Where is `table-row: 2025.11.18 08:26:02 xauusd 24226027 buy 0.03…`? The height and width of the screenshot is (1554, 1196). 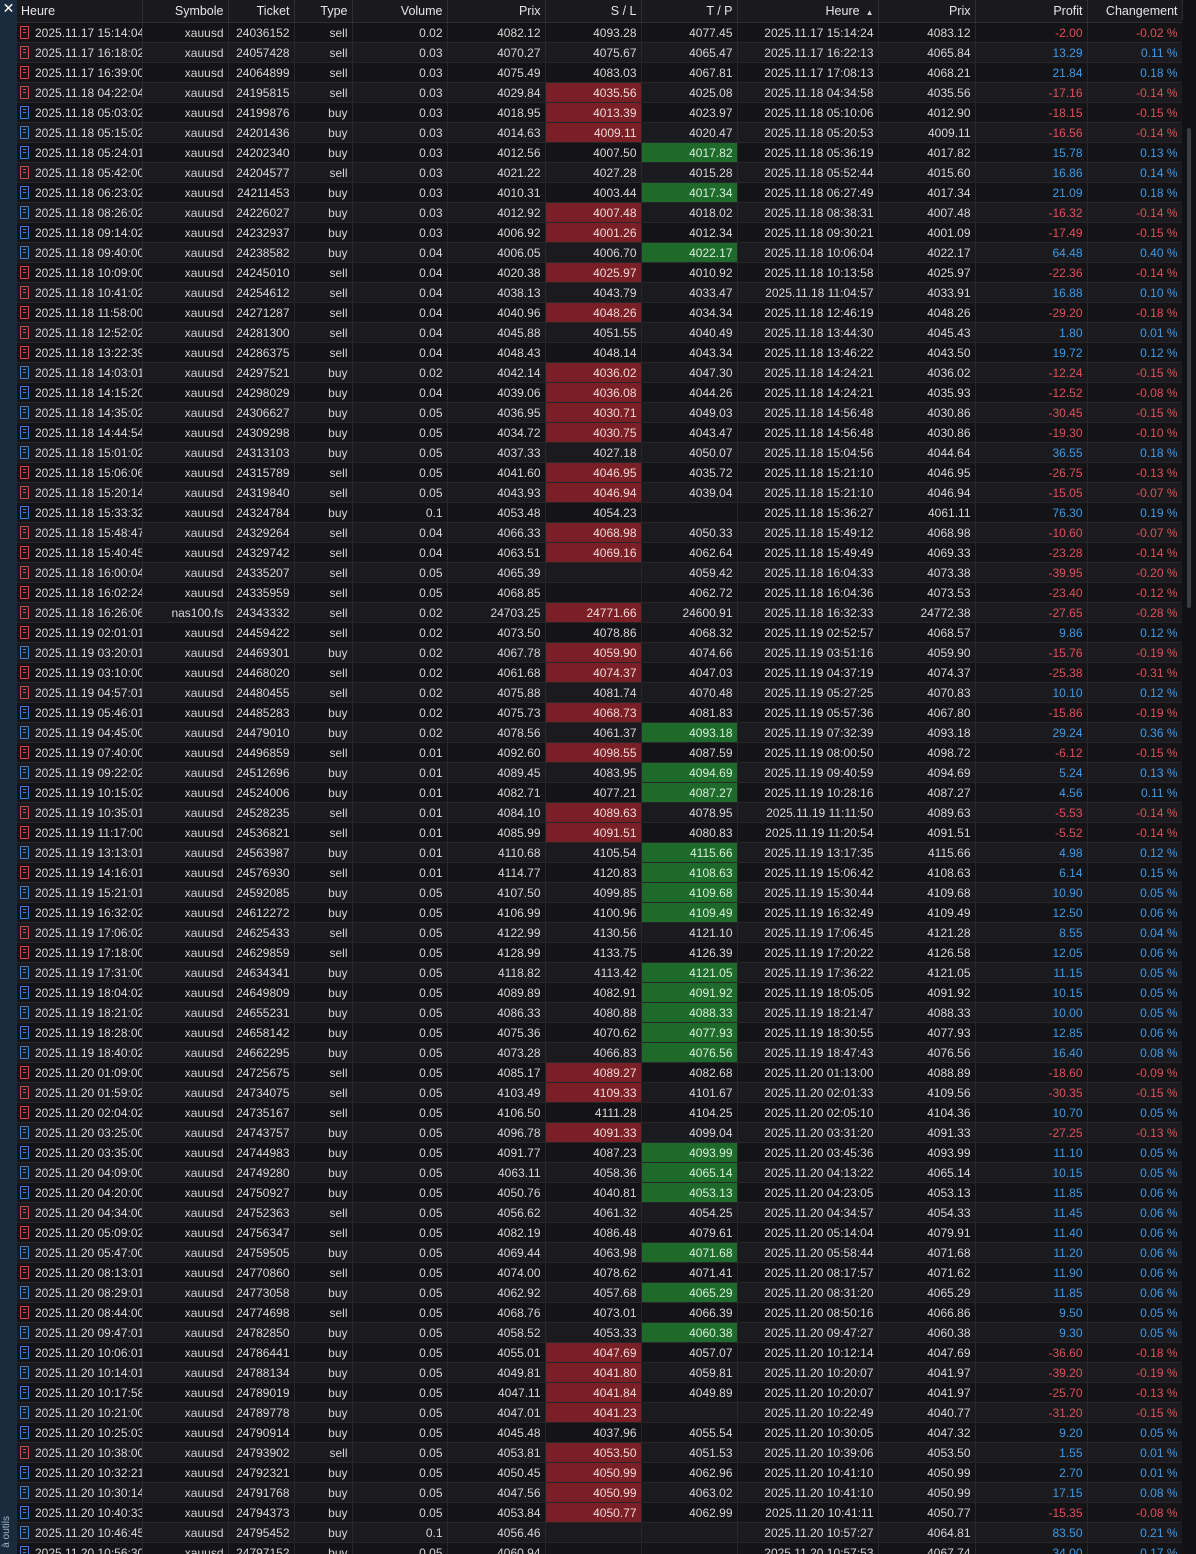 table-row: 2025.11.18 08:26:02 xauusd 24226027 buy 0.03… is located at coordinates (600, 212).